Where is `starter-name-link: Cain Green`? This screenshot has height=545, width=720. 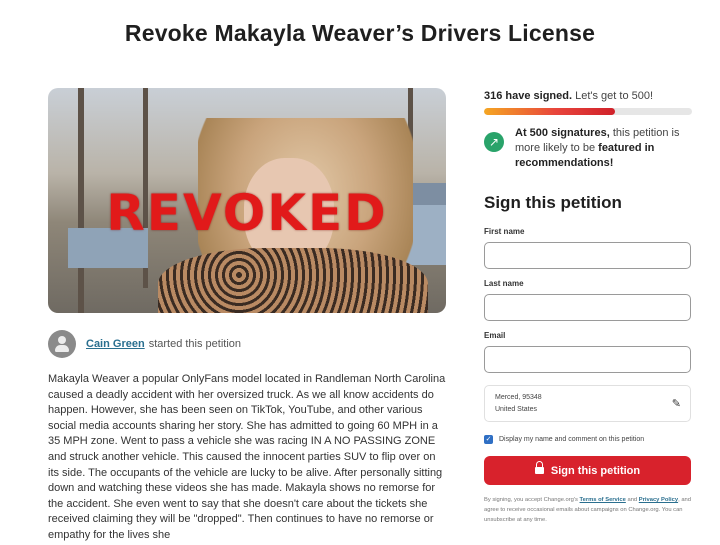 starter-name-link: Cain Green is located at coordinates (115, 344).